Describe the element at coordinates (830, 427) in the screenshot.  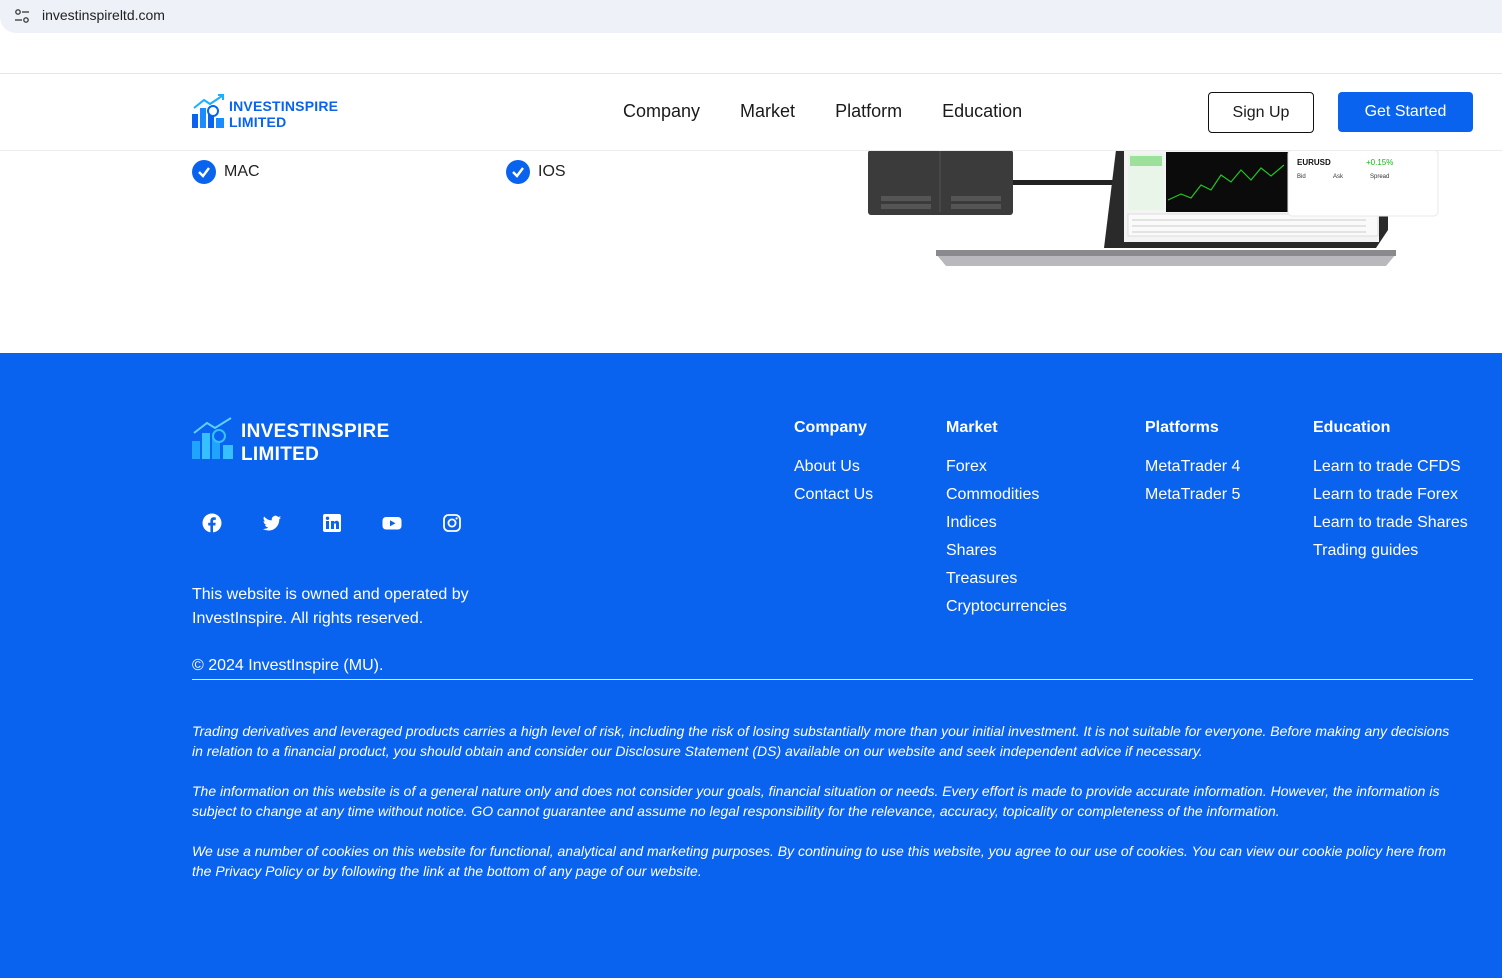
I see `footer-col-title: Company` at that location.